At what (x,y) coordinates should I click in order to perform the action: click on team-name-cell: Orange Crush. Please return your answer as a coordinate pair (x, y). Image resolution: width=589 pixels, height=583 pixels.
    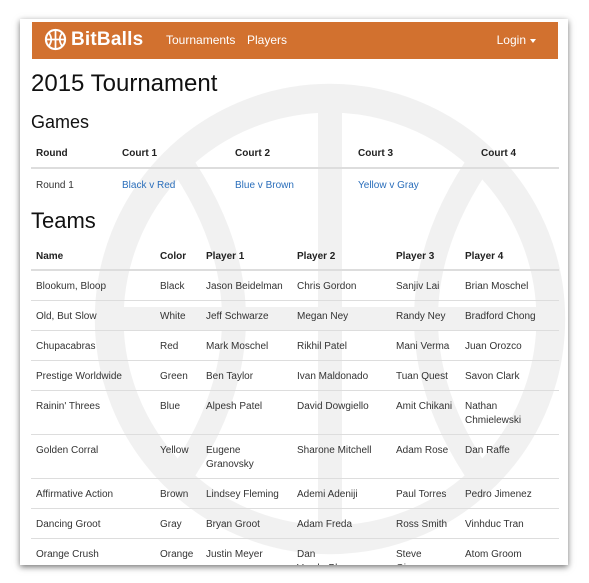
    Looking at the image, I should click on (93, 551).